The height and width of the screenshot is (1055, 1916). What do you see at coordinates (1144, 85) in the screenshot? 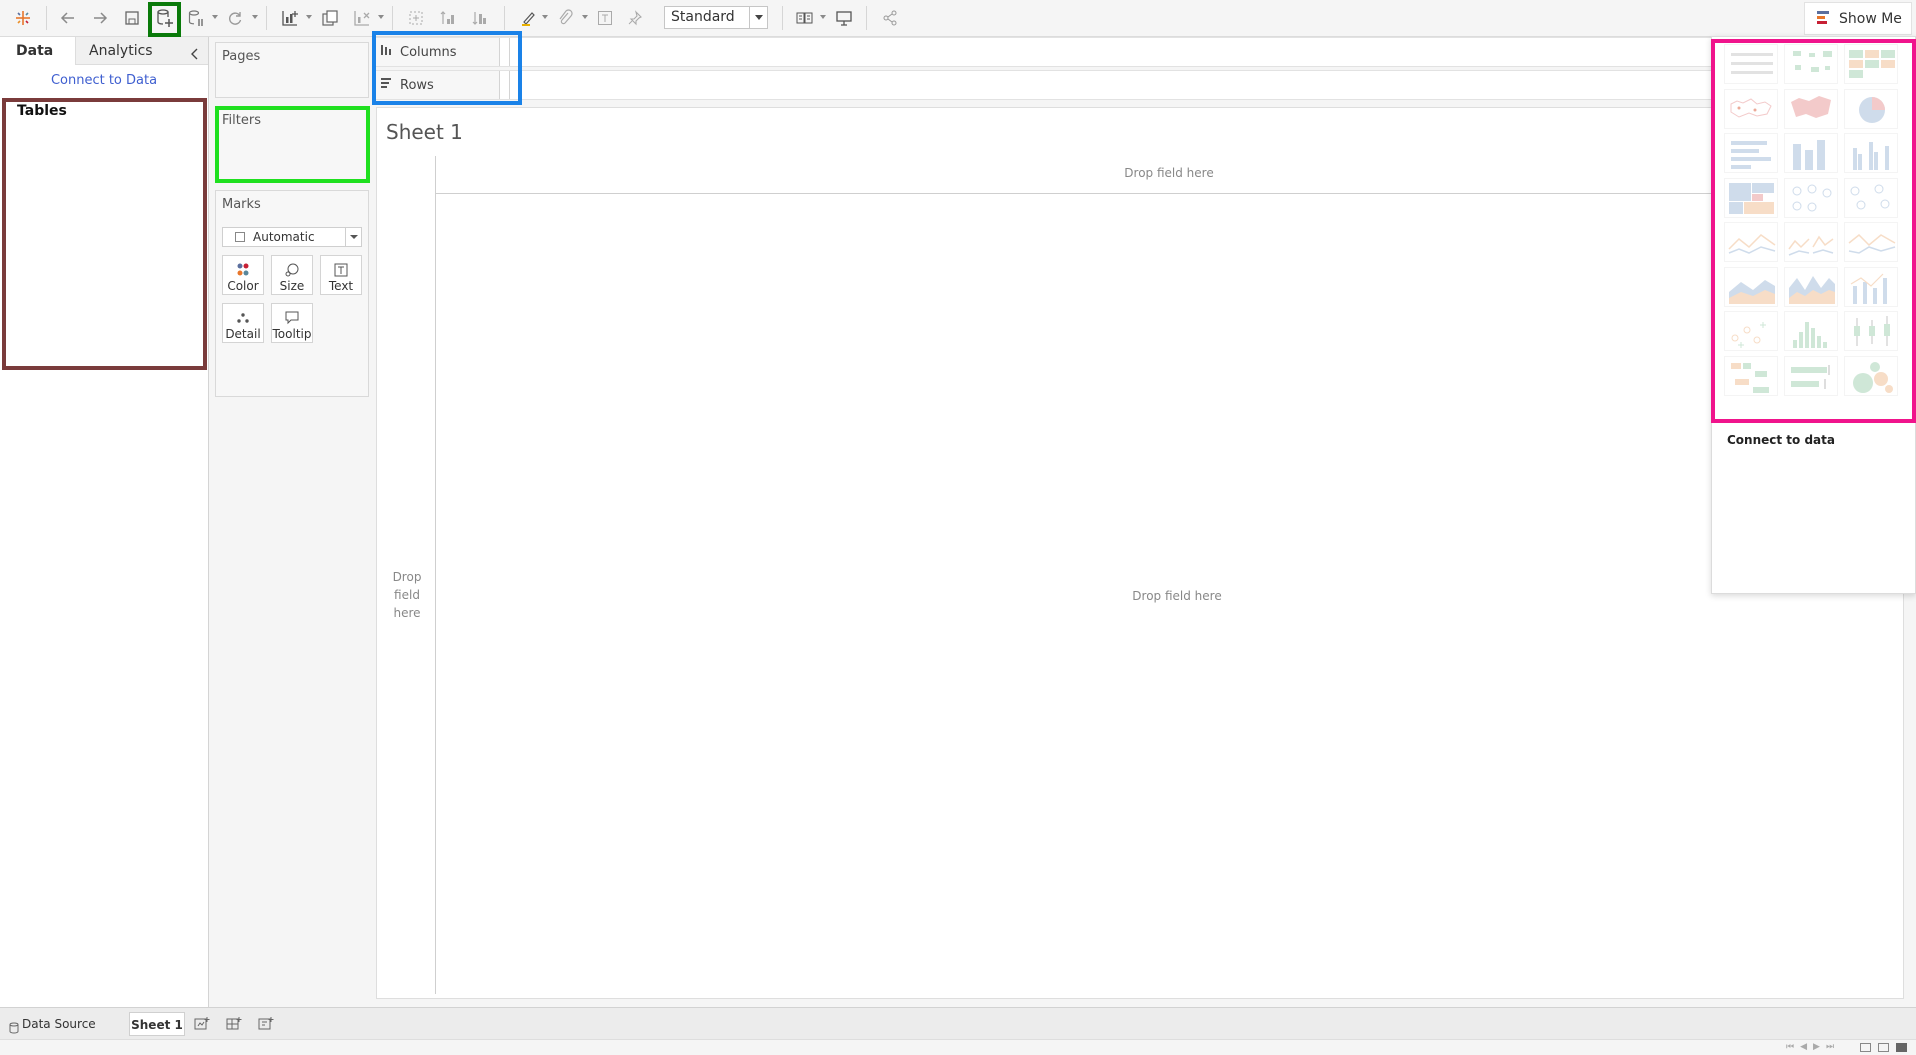
I see `rows-shelf: Rows` at bounding box center [1144, 85].